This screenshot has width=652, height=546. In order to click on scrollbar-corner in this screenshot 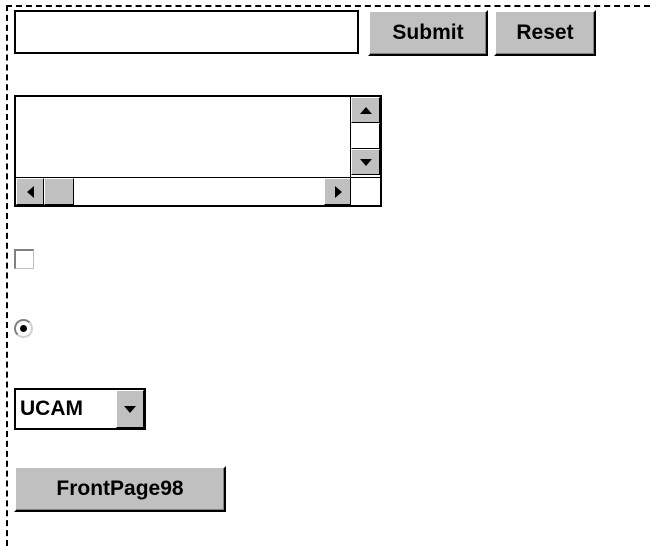, I will do `click(365, 191)`.